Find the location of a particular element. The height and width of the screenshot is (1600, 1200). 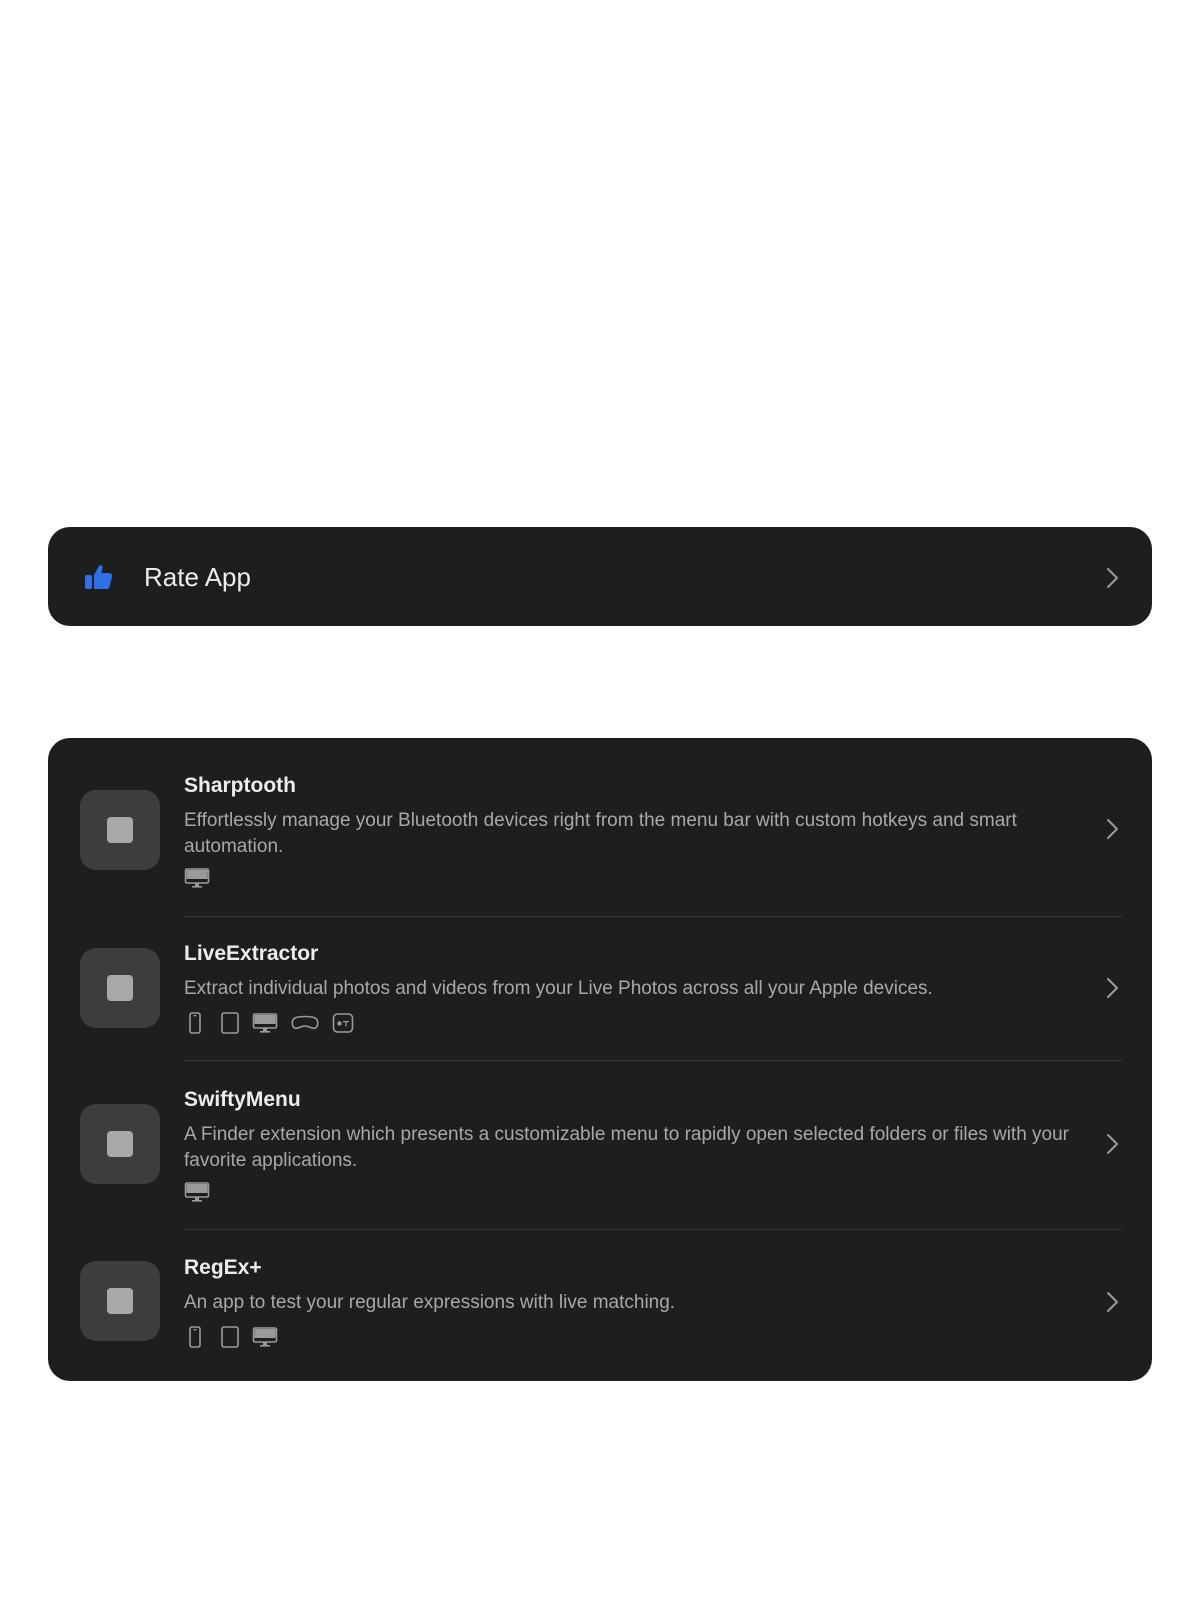

app-name: LiveExtractor is located at coordinates (251, 953).